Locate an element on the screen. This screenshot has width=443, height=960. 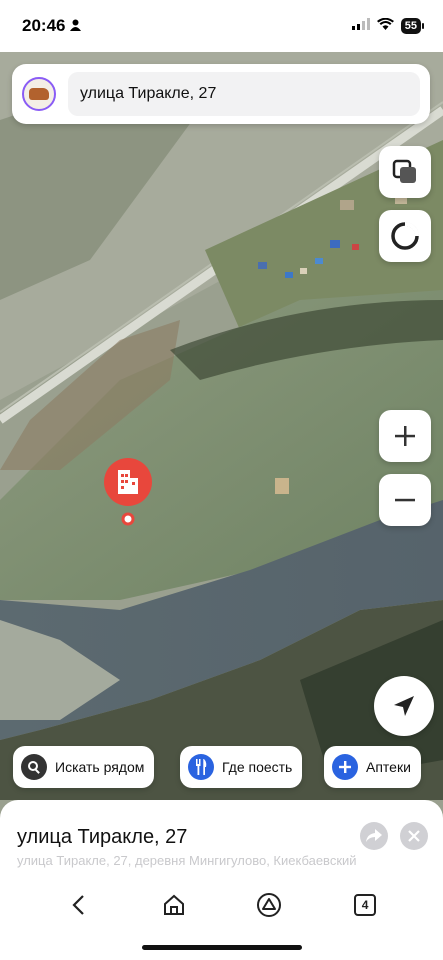
alice-icon is located at coordinates (405, 236).